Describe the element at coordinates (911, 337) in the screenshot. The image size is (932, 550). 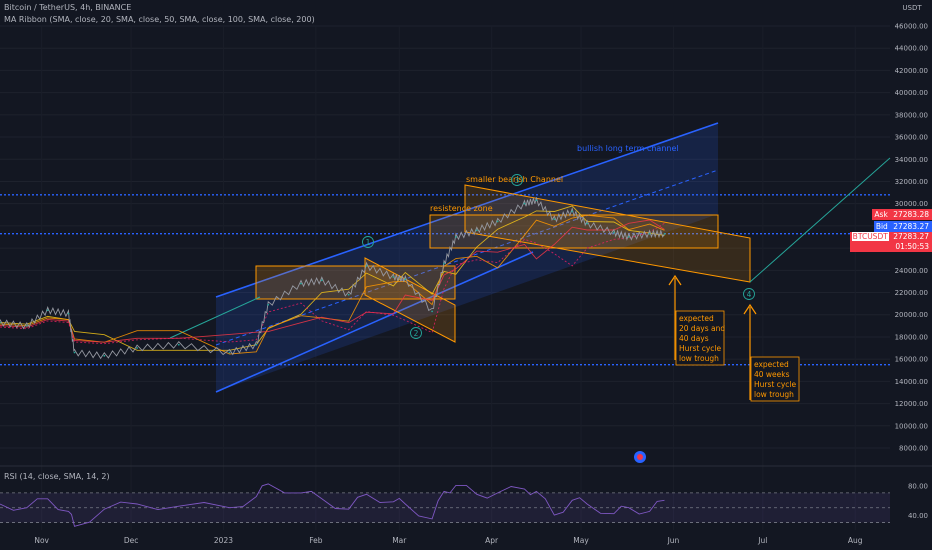
I see `y-tick-label: 18000.00` at that location.